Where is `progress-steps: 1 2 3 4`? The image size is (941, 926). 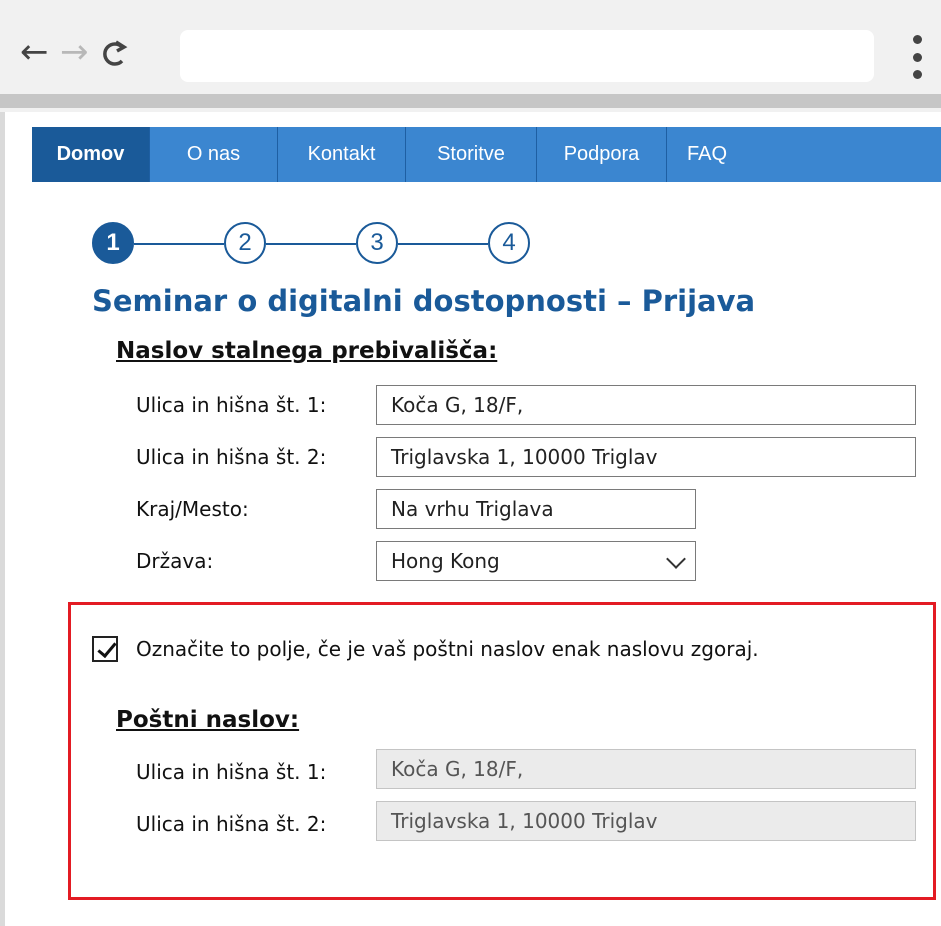
progress-steps: 1 2 3 4 is located at coordinates (322, 243).